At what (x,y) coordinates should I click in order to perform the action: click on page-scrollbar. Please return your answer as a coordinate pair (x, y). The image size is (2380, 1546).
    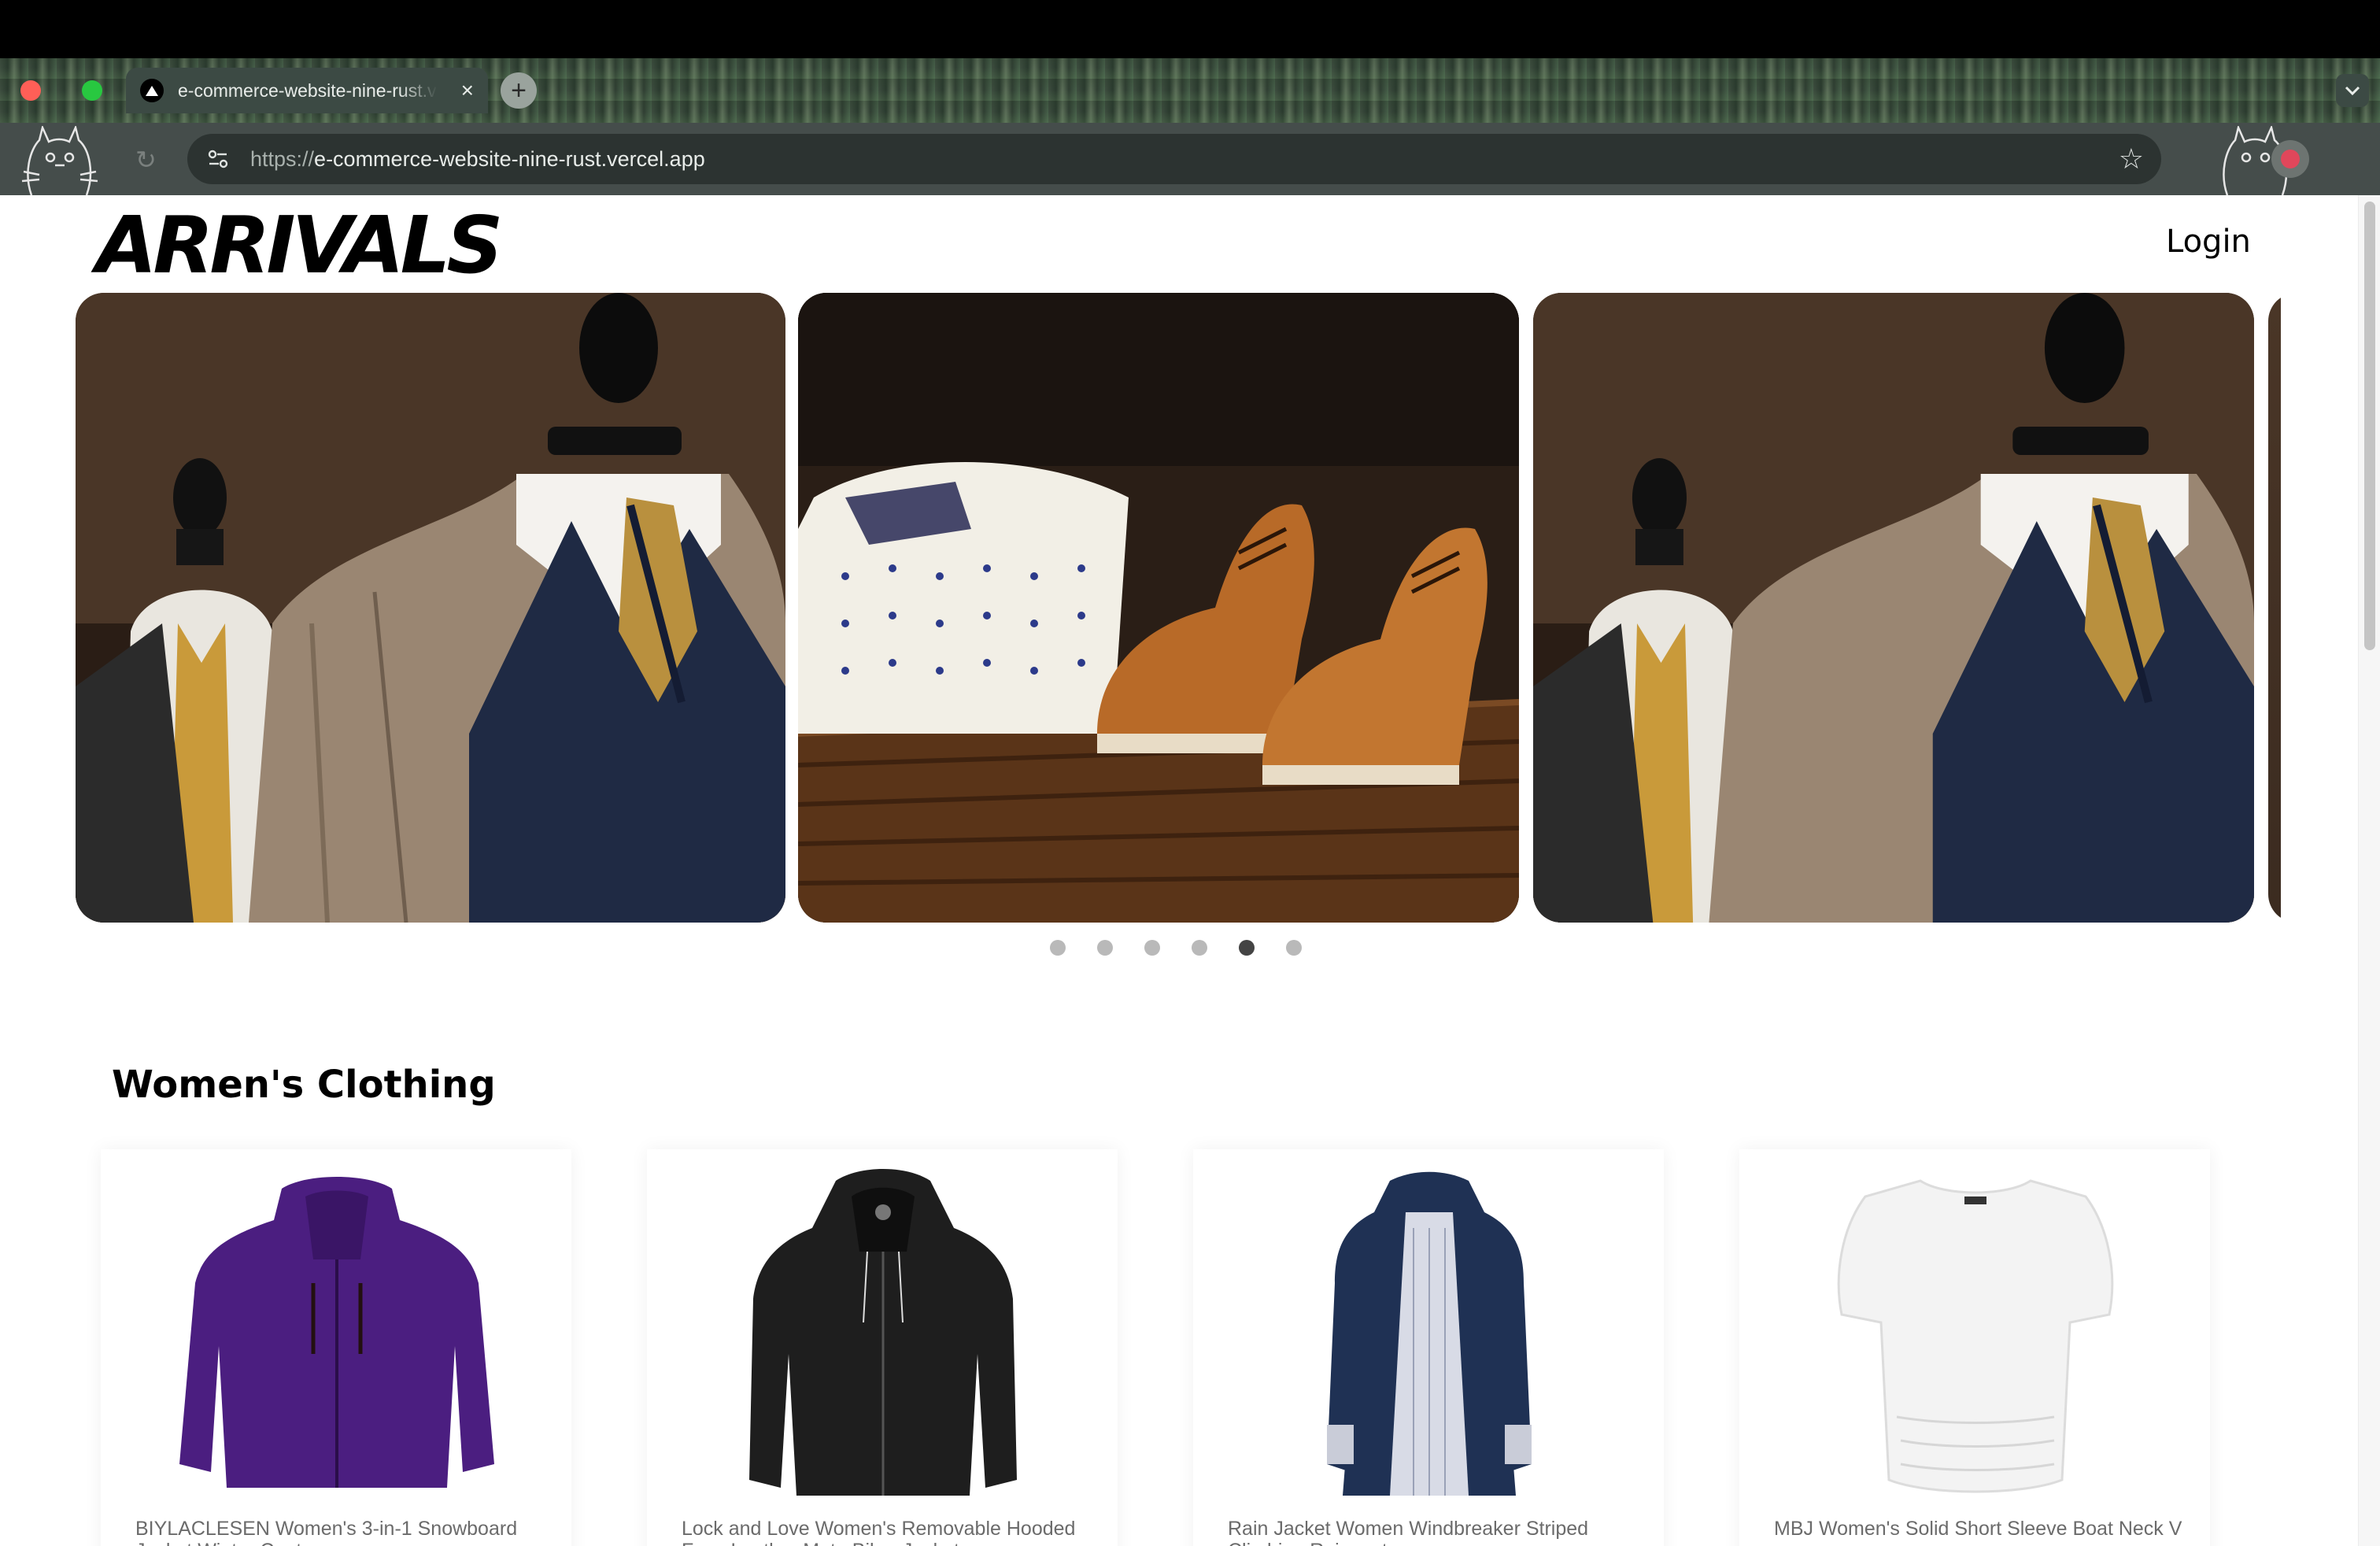
    Looking at the image, I should click on (2369, 870).